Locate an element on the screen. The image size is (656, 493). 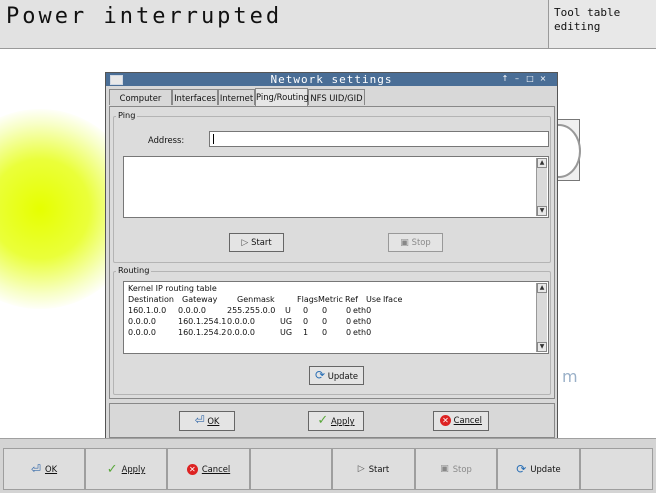
update-button: ⟳ Update is located at coordinates (336, 375).